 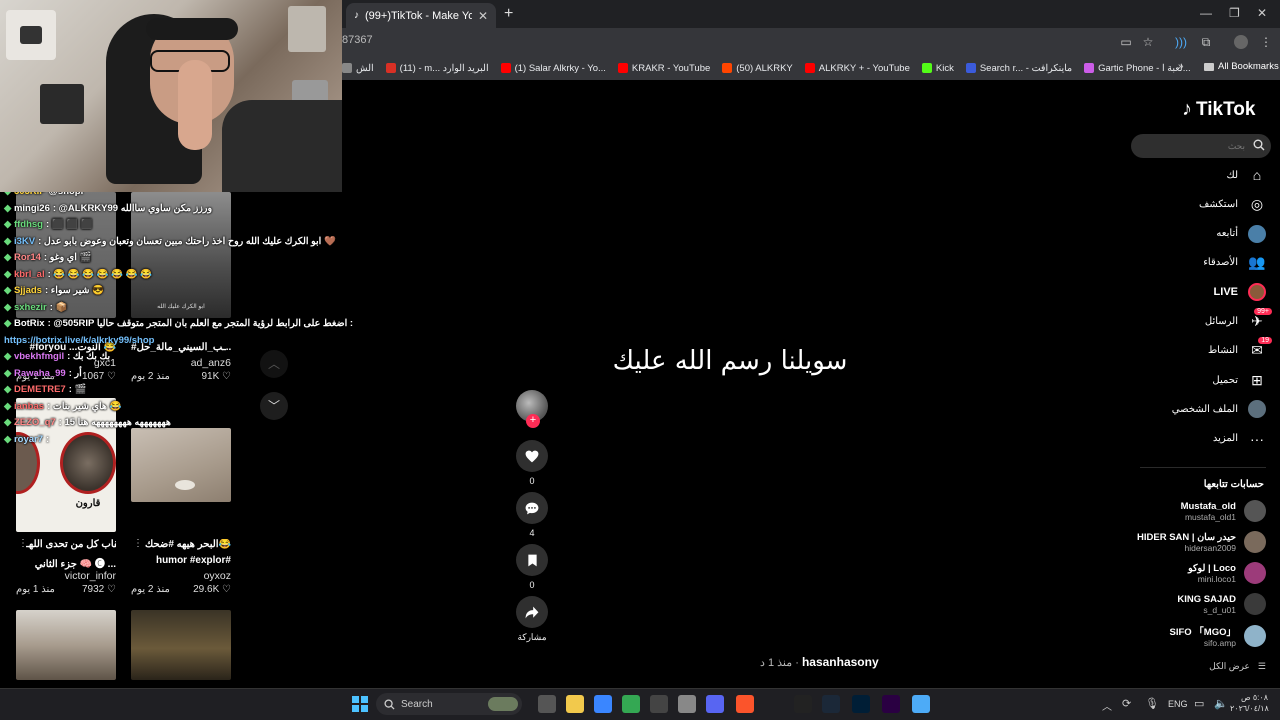 What do you see at coordinates (1234, 13) in the screenshot?
I see `restore-icon: ❐` at bounding box center [1234, 13].